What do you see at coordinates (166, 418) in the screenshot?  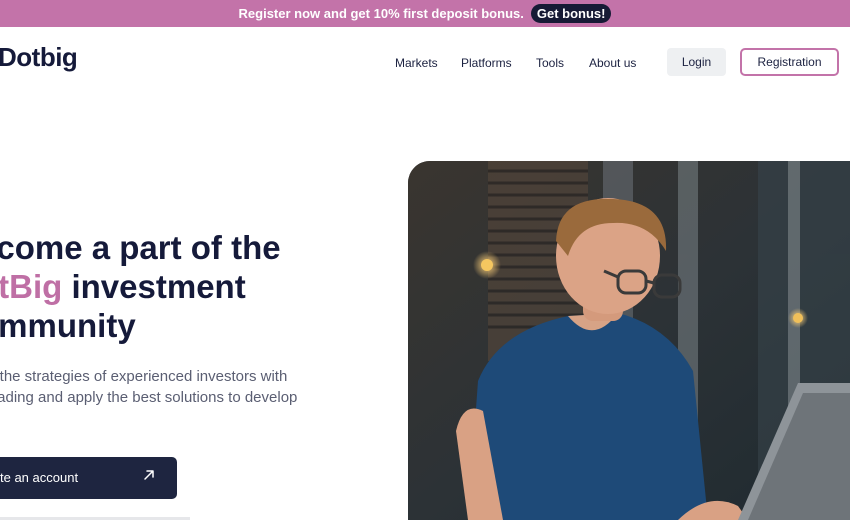 I see `hero-subtitle-line3: .` at bounding box center [166, 418].